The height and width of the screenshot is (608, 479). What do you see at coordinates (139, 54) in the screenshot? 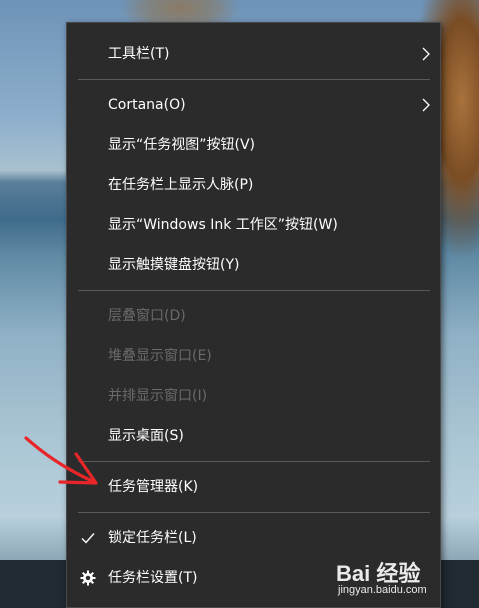
I see `menu-item-label: 工具栏(T)` at bounding box center [139, 54].